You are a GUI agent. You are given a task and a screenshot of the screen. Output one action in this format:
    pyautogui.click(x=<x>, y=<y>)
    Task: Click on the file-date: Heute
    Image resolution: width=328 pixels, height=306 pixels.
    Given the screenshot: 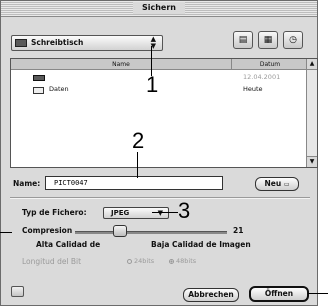 What is the action you would take?
    pyautogui.click(x=253, y=89)
    